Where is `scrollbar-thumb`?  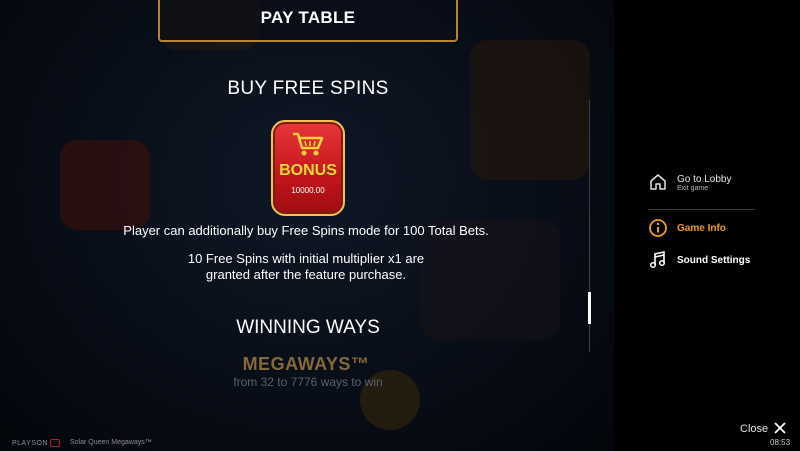 scrollbar-thumb is located at coordinates (589, 308).